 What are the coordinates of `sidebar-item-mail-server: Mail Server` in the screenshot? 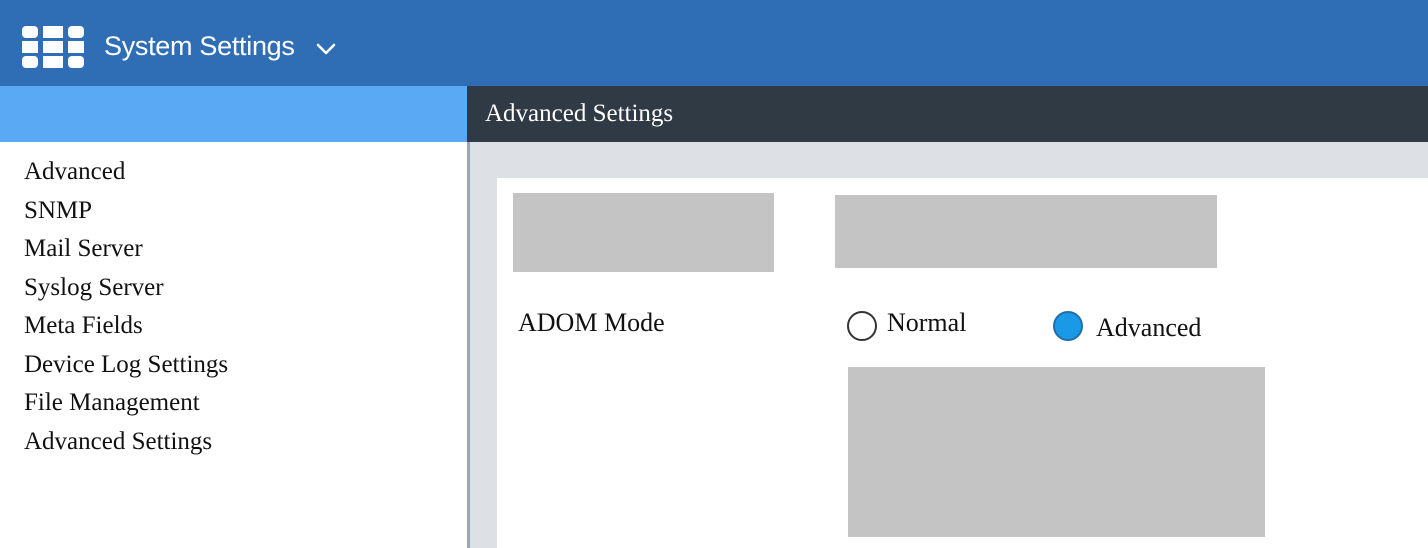 It's located at (126, 249).